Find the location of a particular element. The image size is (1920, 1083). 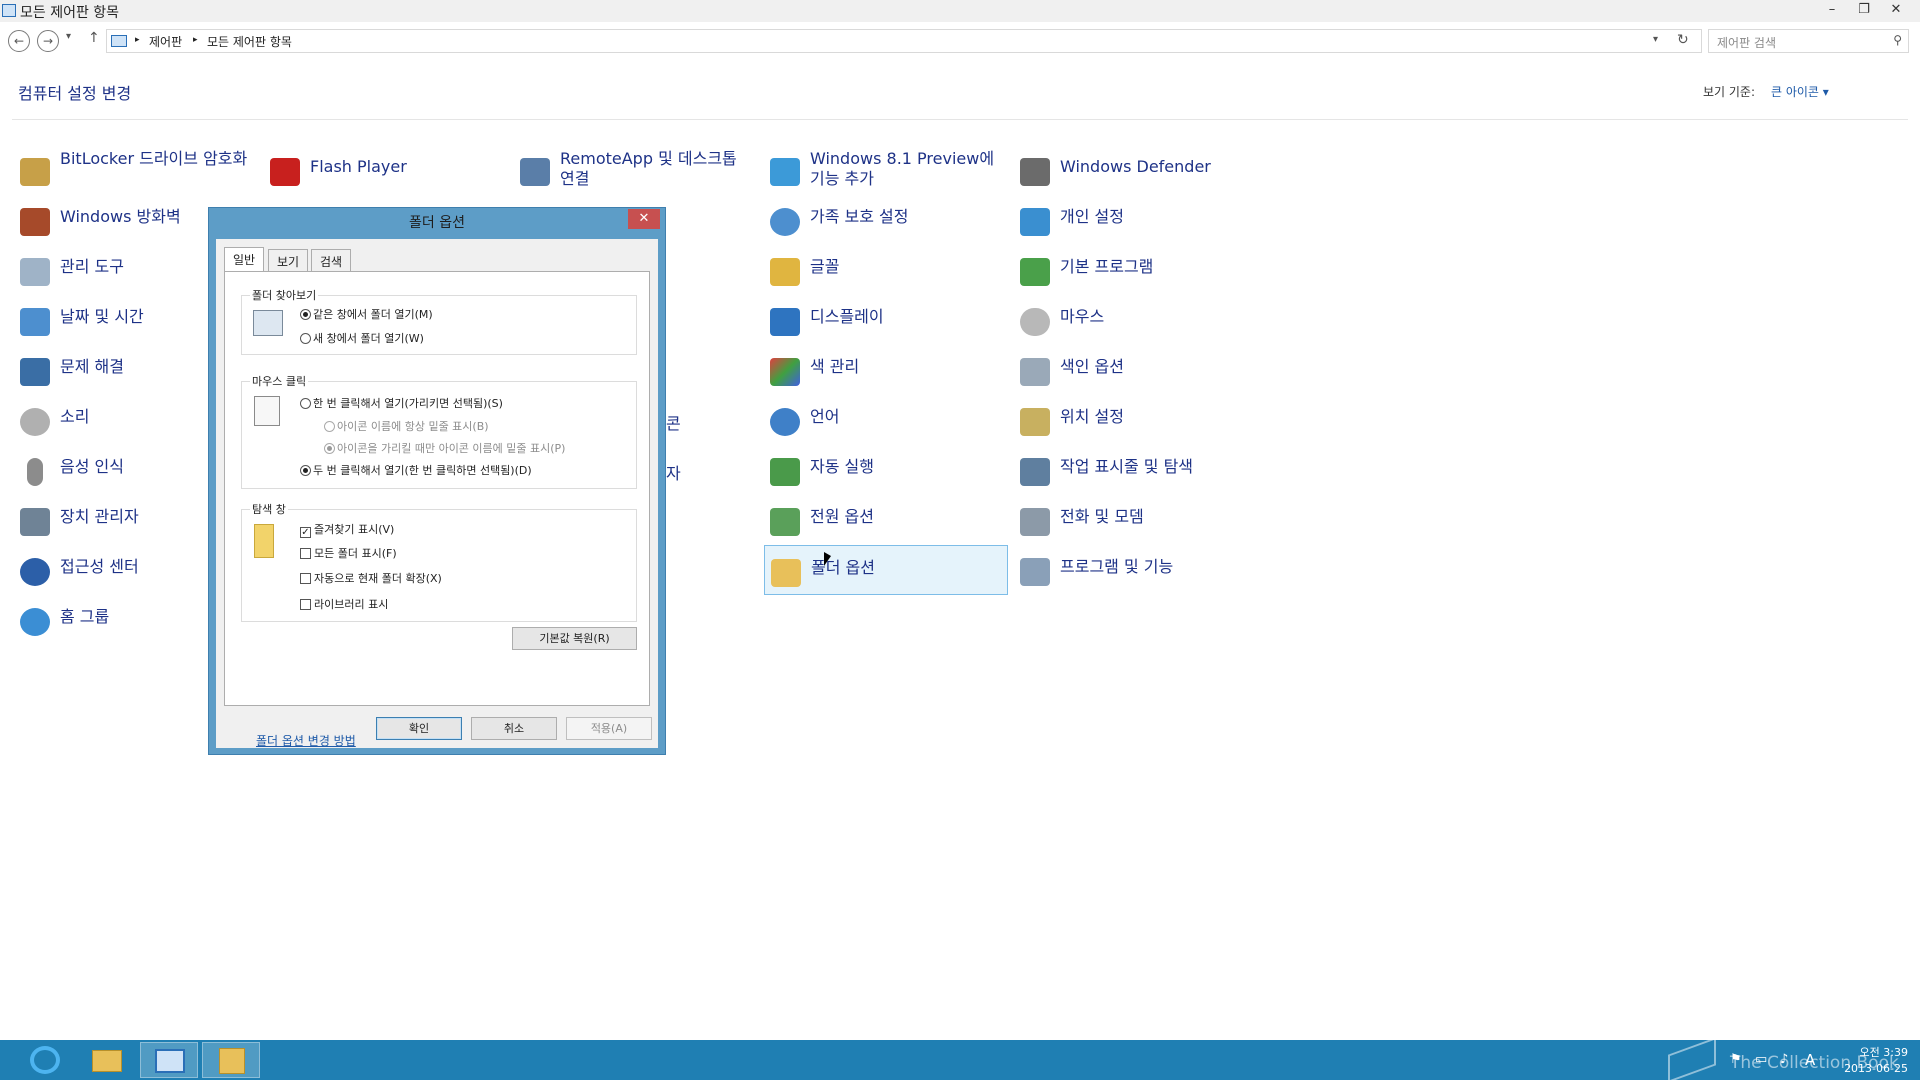

cp-item-default-programs: 기본 프로그램 is located at coordinates (1136, 270).